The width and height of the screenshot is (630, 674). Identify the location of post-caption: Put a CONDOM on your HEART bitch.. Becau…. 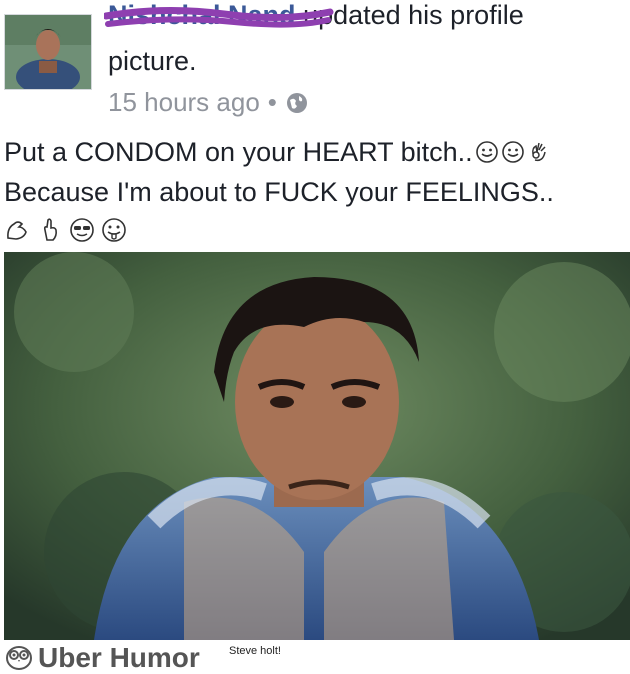
(314, 172).